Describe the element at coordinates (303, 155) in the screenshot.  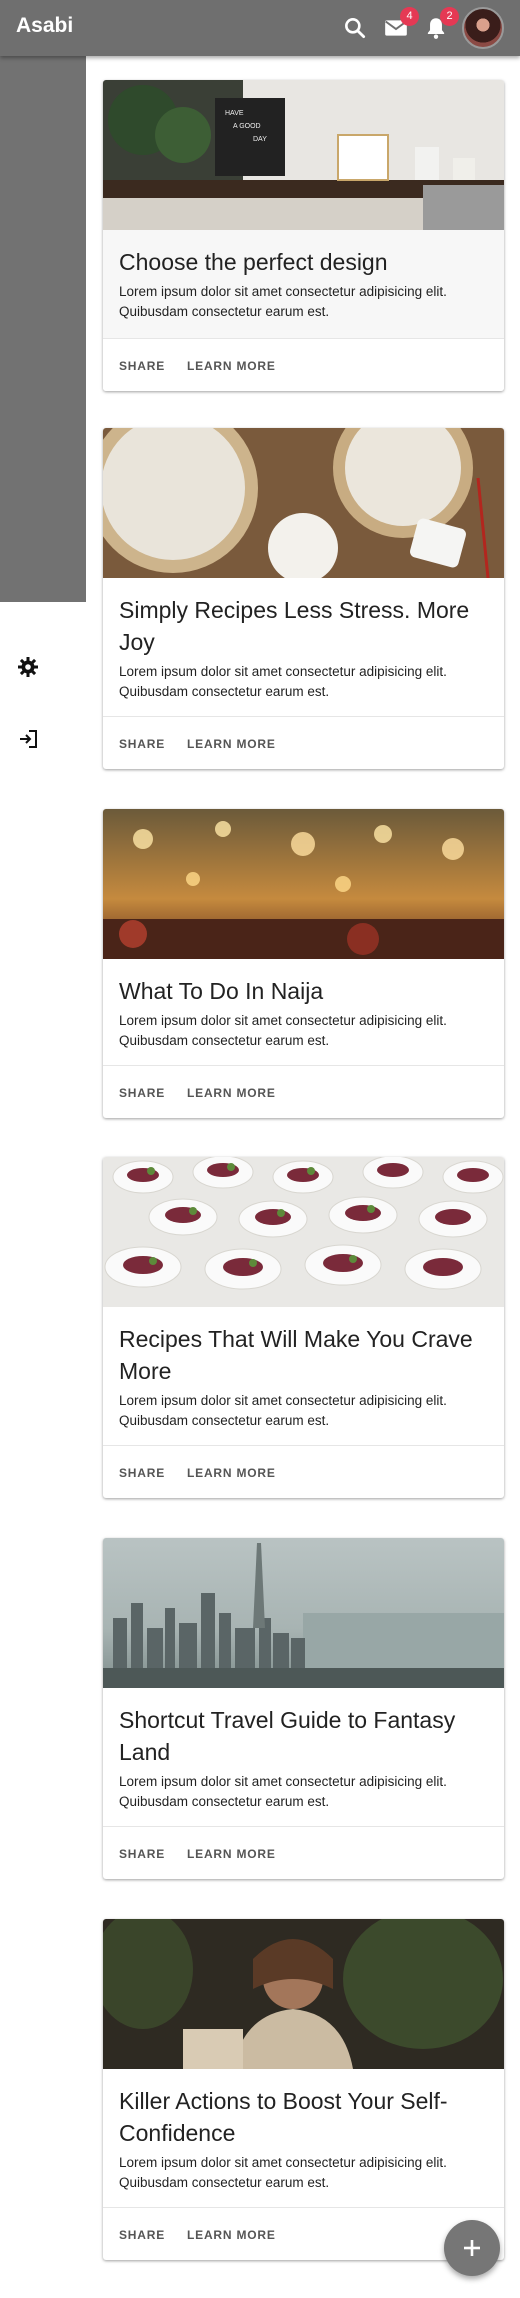
I see `card-image: HAVE A GOOD DAY` at that location.